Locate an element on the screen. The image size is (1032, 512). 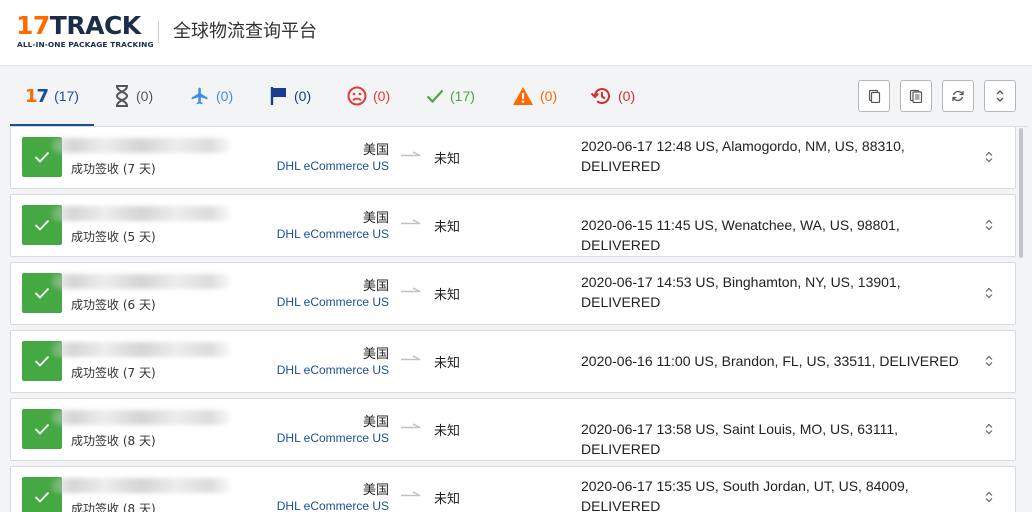
logo-tagline: ALL-IN-ONE PACKAGE TRACKING is located at coordinates (85, 44).